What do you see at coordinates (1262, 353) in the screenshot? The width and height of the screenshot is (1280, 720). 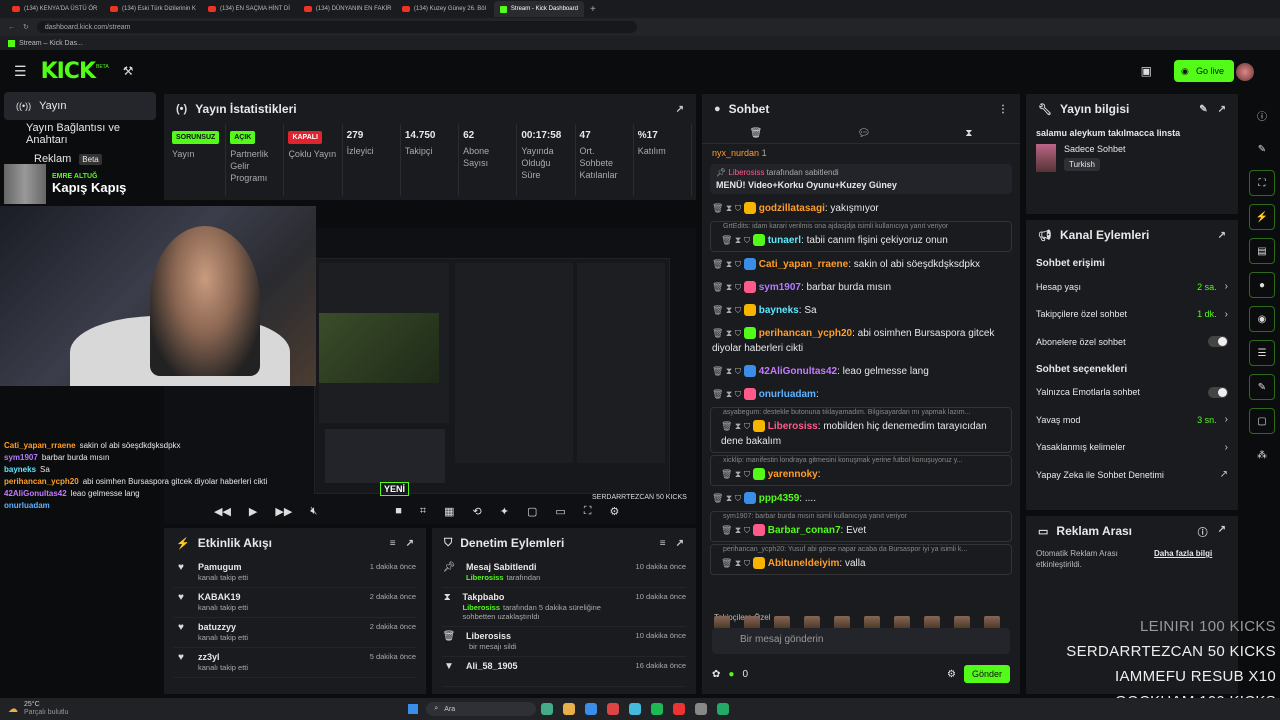 I see `stack-icon: ☰` at bounding box center [1262, 353].